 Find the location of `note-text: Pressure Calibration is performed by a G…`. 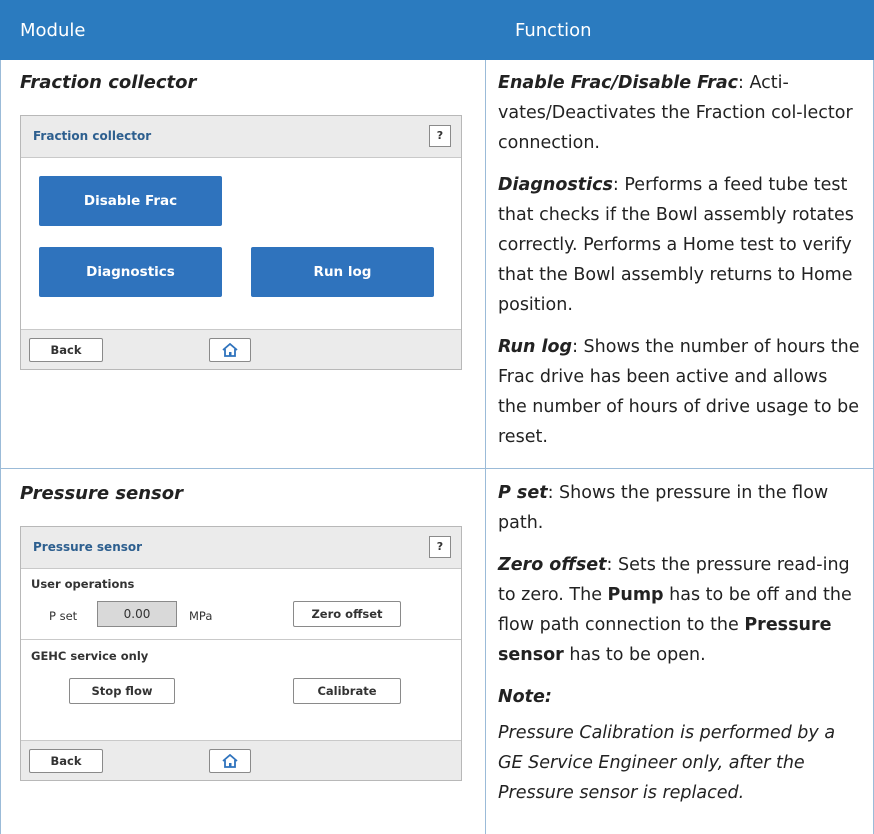

note-text: Pressure Calibration is performed by a G… is located at coordinates (667, 763).